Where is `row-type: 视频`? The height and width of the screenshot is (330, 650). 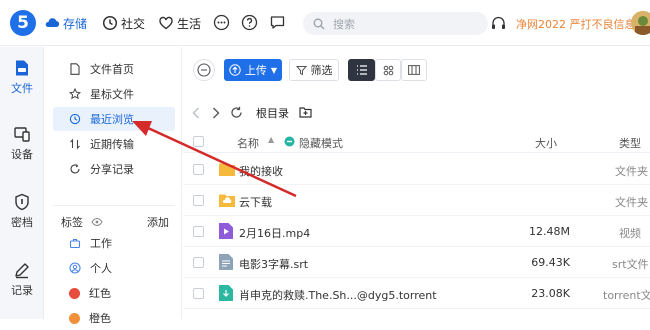
row-type: 视频 is located at coordinates (630, 233).